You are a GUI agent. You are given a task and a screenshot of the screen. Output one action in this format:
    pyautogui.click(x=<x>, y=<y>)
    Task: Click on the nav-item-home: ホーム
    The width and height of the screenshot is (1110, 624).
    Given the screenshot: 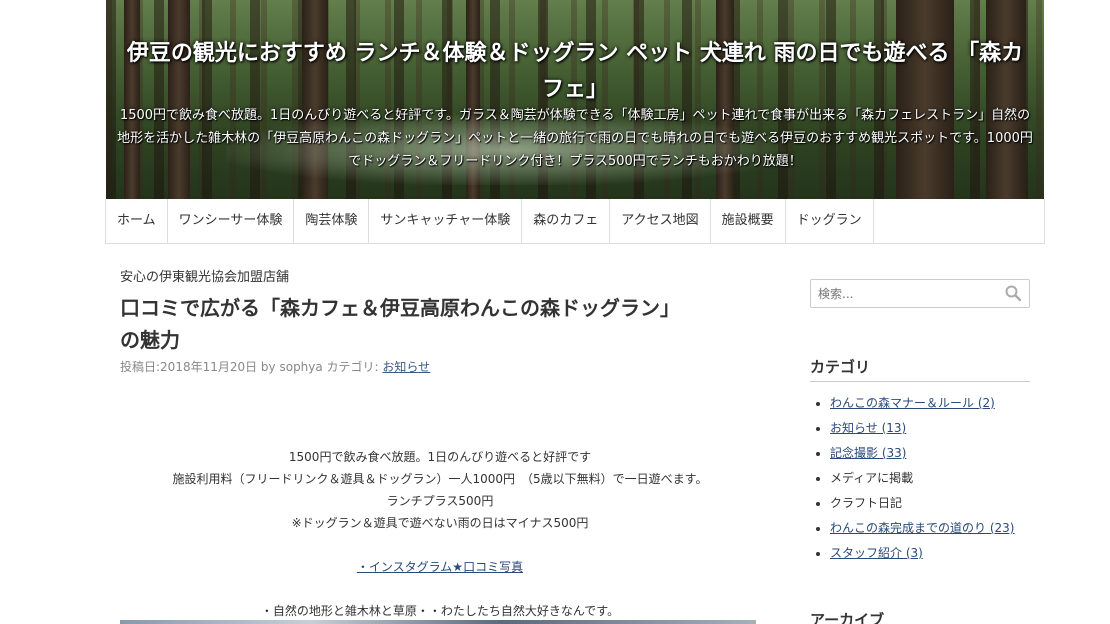 What is the action you would take?
    pyautogui.click(x=137, y=221)
    